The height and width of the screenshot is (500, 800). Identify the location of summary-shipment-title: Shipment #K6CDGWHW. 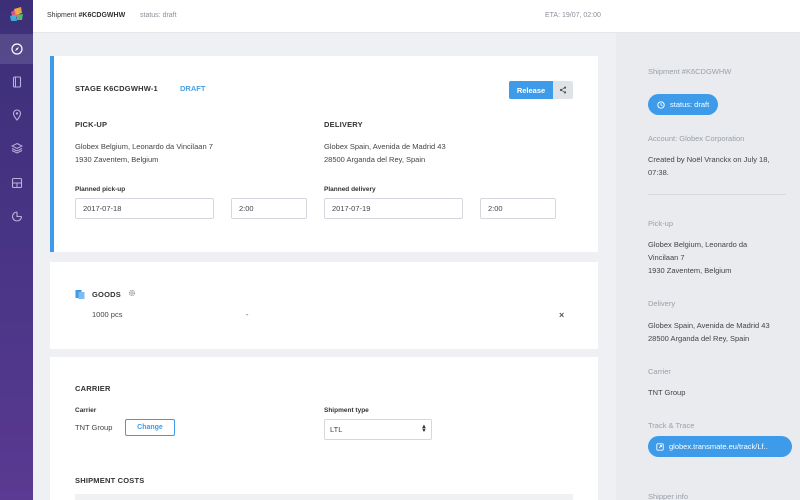
(690, 71).